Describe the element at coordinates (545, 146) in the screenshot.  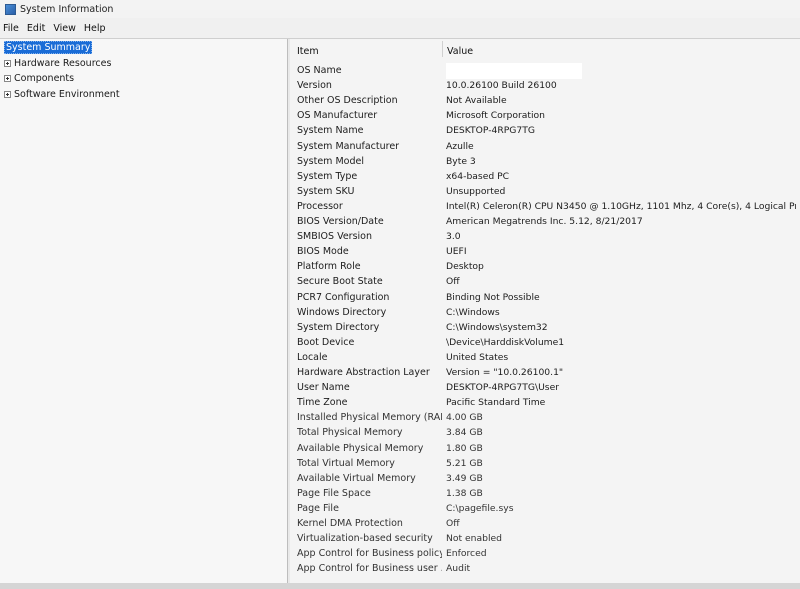
I see `table-row: System Manufacturer Azulle` at that location.